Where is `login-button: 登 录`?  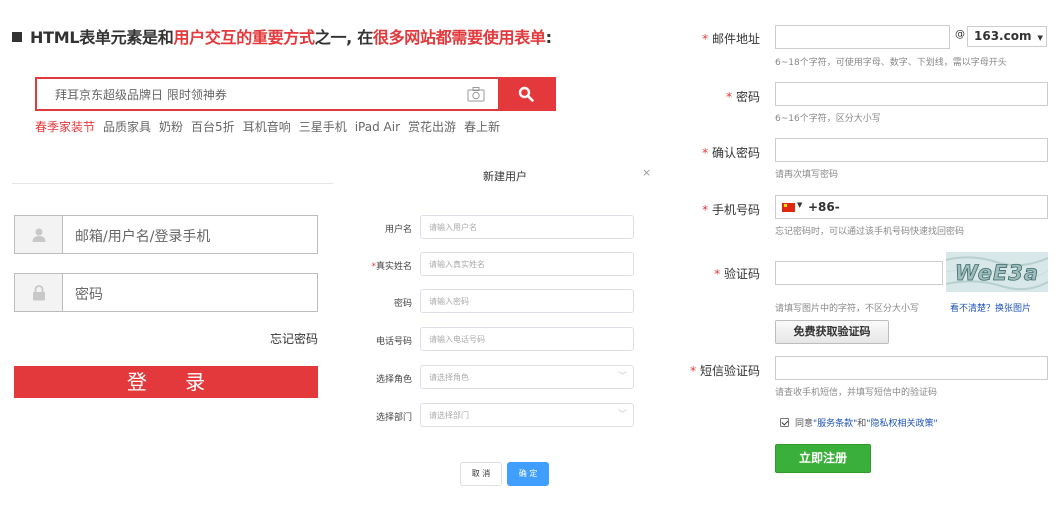 login-button: 登 录 is located at coordinates (166, 382).